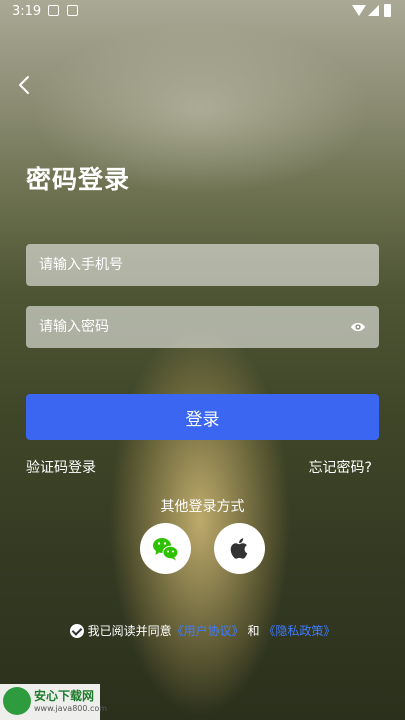  I want to click on watermark-name: 安心下载网, so click(64, 696).